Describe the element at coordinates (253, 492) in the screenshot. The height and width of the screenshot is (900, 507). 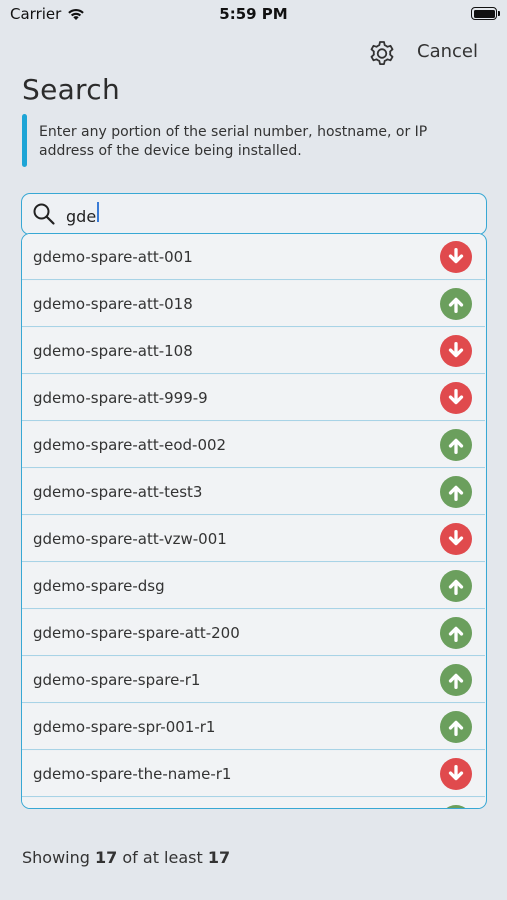
I see `list-item: gdemo-spare-att-test3` at that location.